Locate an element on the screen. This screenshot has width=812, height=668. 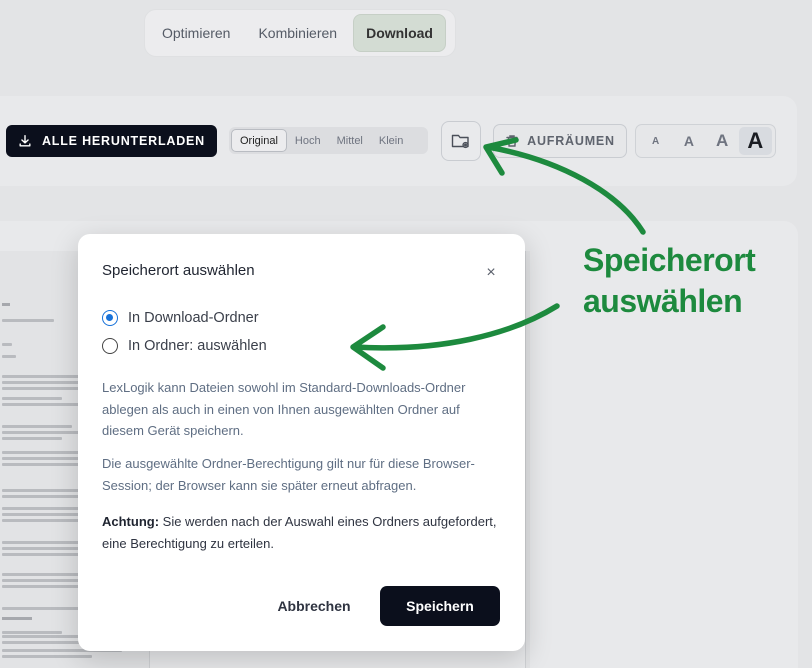
save-button: Speichern is located at coordinates (440, 606).